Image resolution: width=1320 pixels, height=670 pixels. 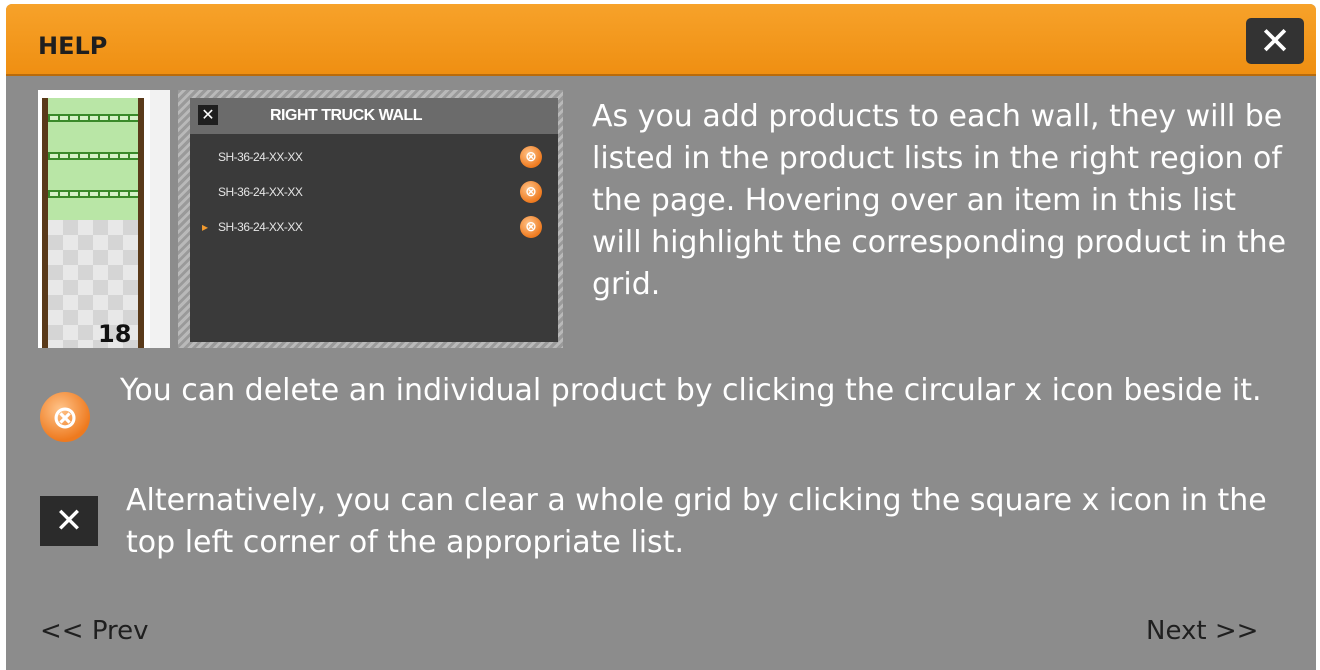 I want to click on square-clear-icon: ✕, so click(x=69, y=521).